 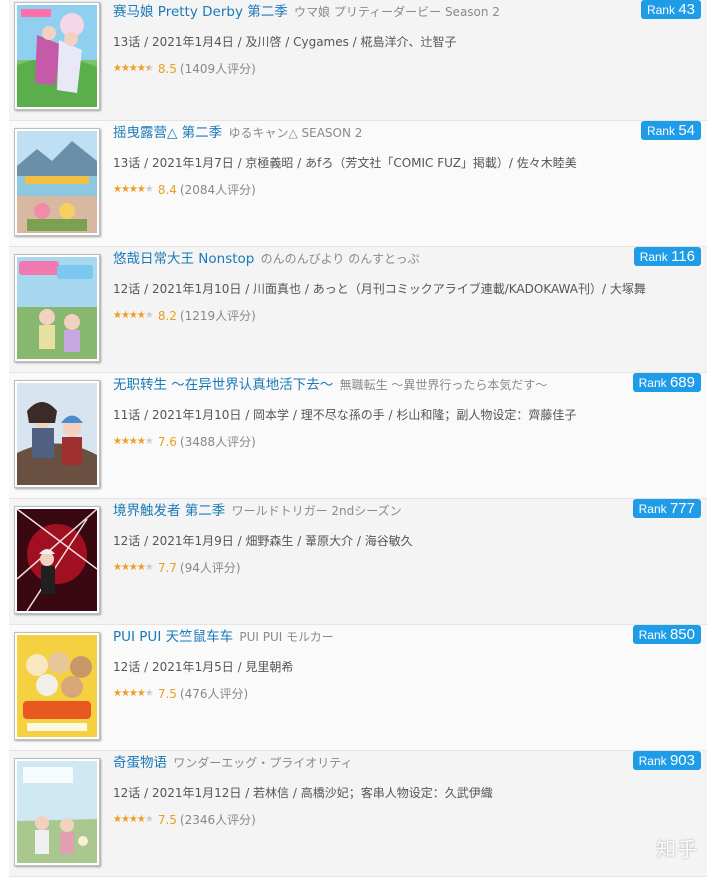 I want to click on title-line: 无职转生 ～在异世界认真地活下去～ 無職転生 ～異世界行ったら本気だす～, so click(x=330, y=385).